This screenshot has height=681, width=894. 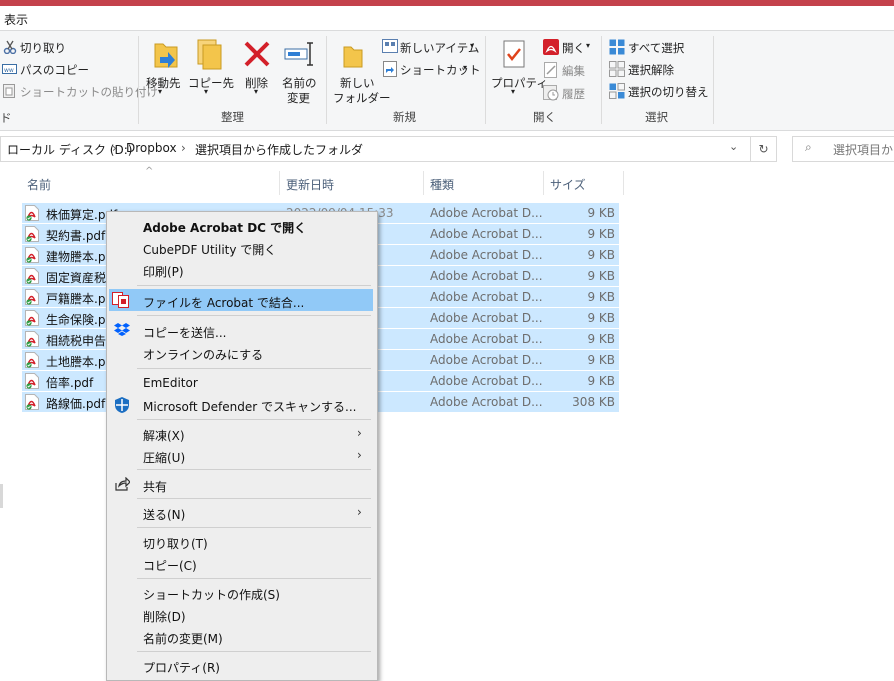 What do you see at coordinates (166, 55) in the screenshot?
I see `move-to-icon` at bounding box center [166, 55].